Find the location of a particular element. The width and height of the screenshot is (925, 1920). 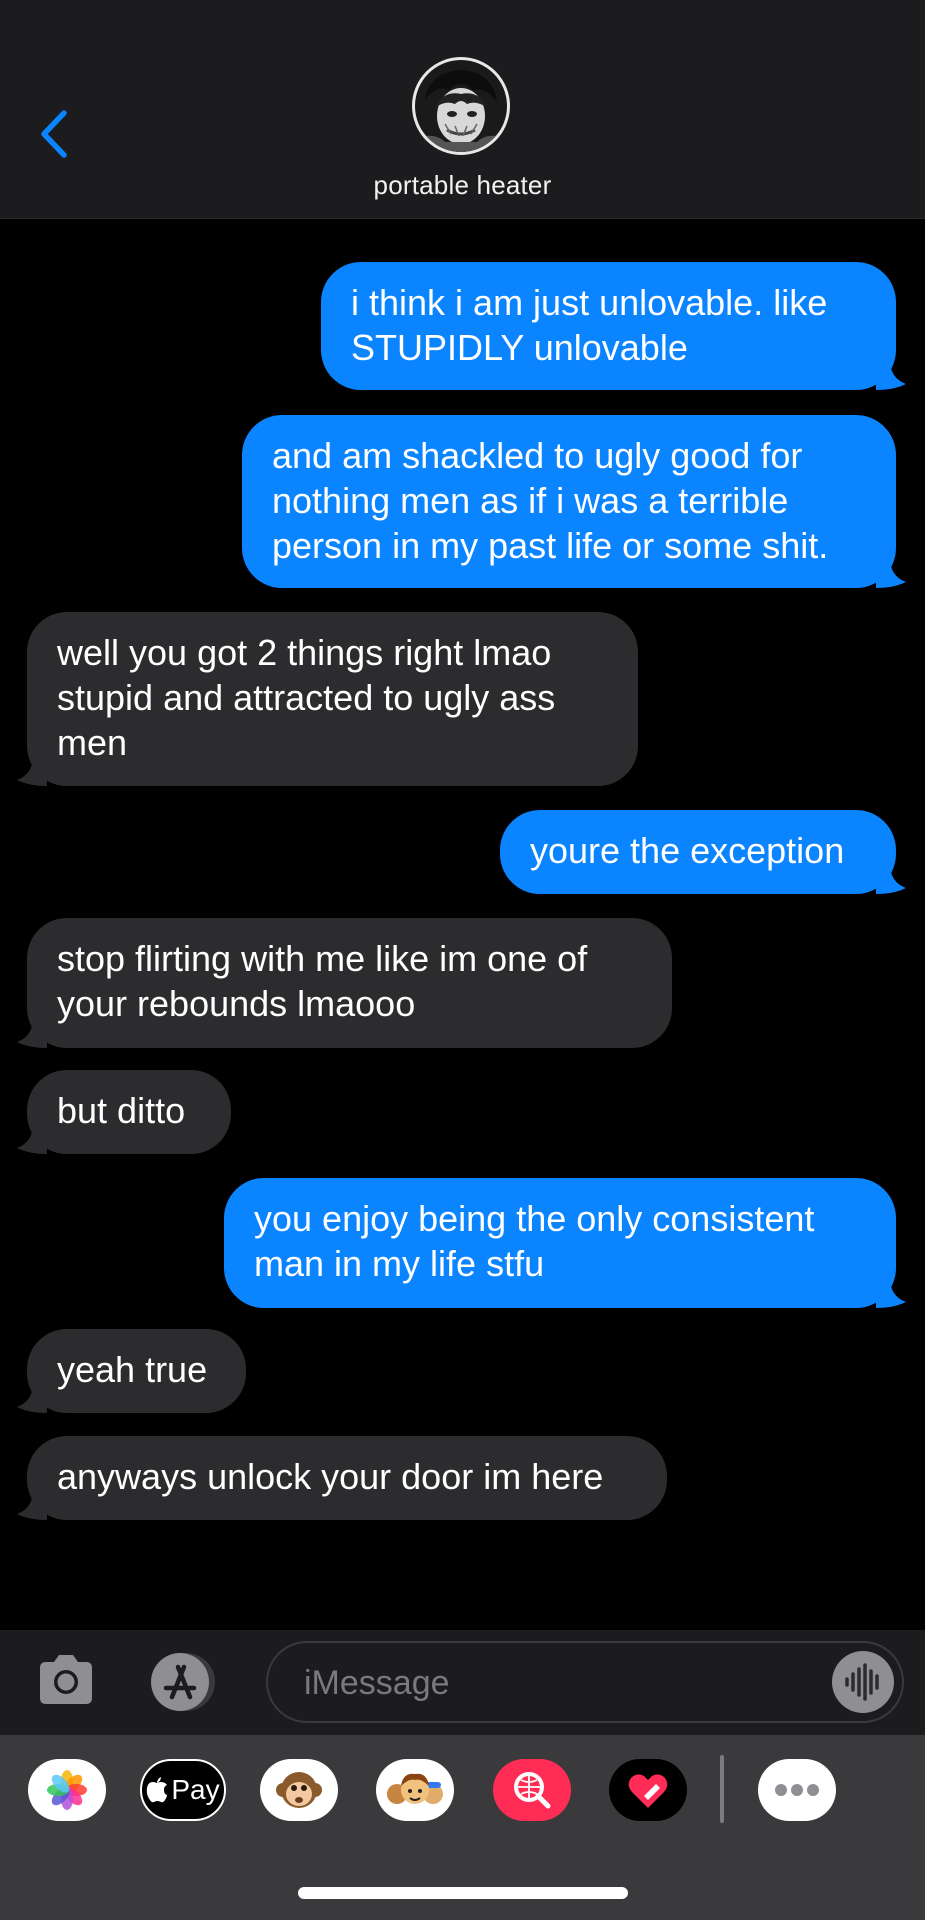

waveform-icon is located at coordinates (862, 1682).